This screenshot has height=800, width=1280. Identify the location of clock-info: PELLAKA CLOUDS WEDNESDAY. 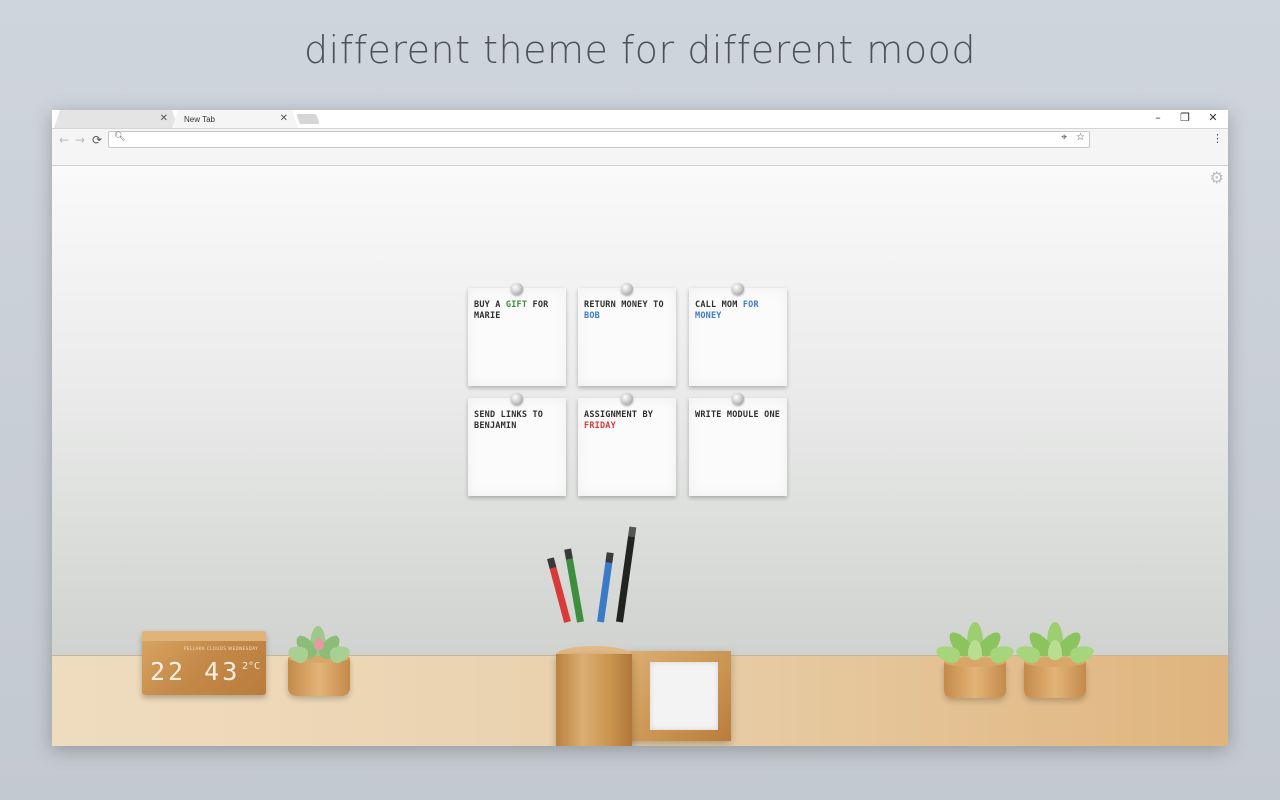
(221, 648).